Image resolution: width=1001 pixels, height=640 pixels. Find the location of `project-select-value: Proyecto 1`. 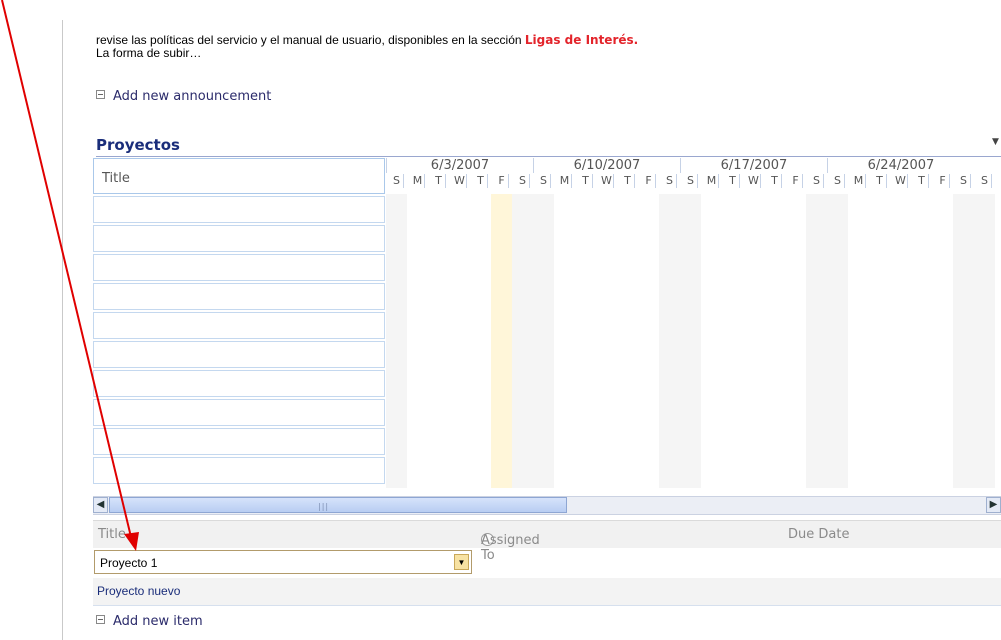

project-select-value: Proyecto 1 is located at coordinates (129, 563).